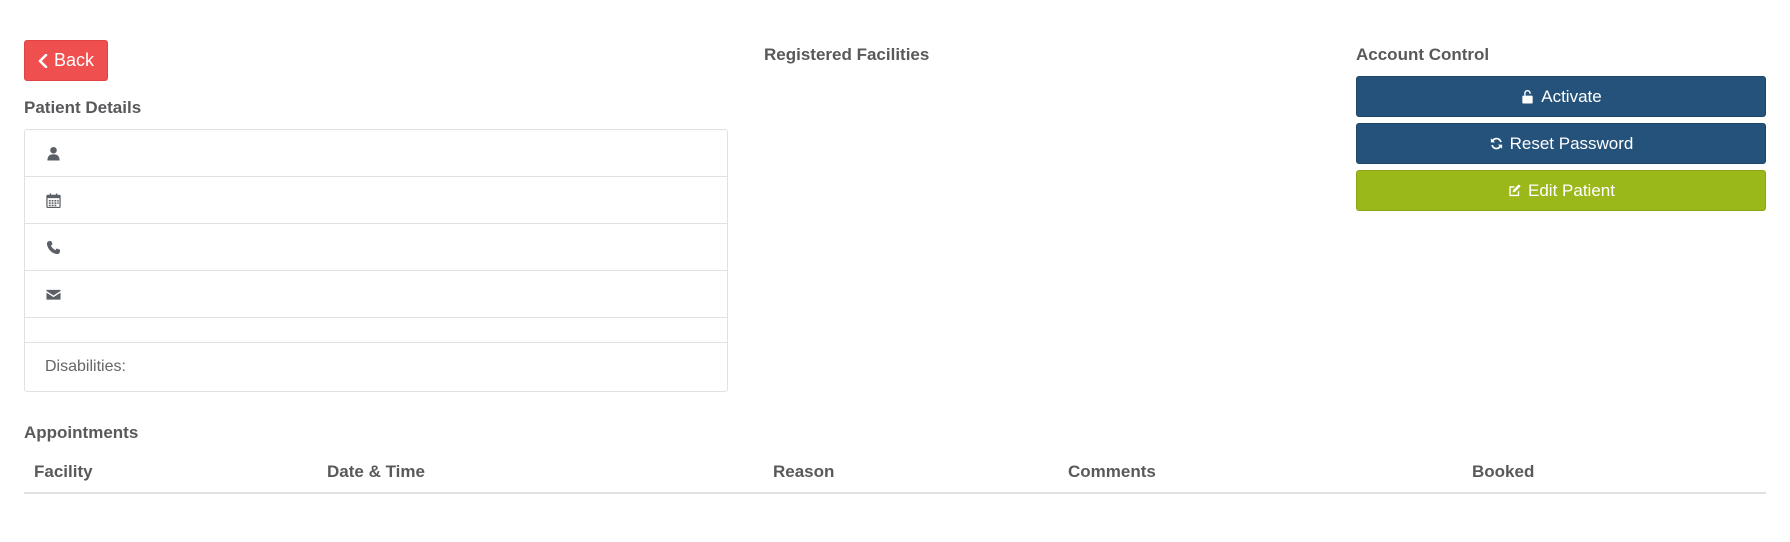 Image resolution: width=1790 pixels, height=542 pixels. I want to click on reset-password-button: Reset Password, so click(1561, 143).